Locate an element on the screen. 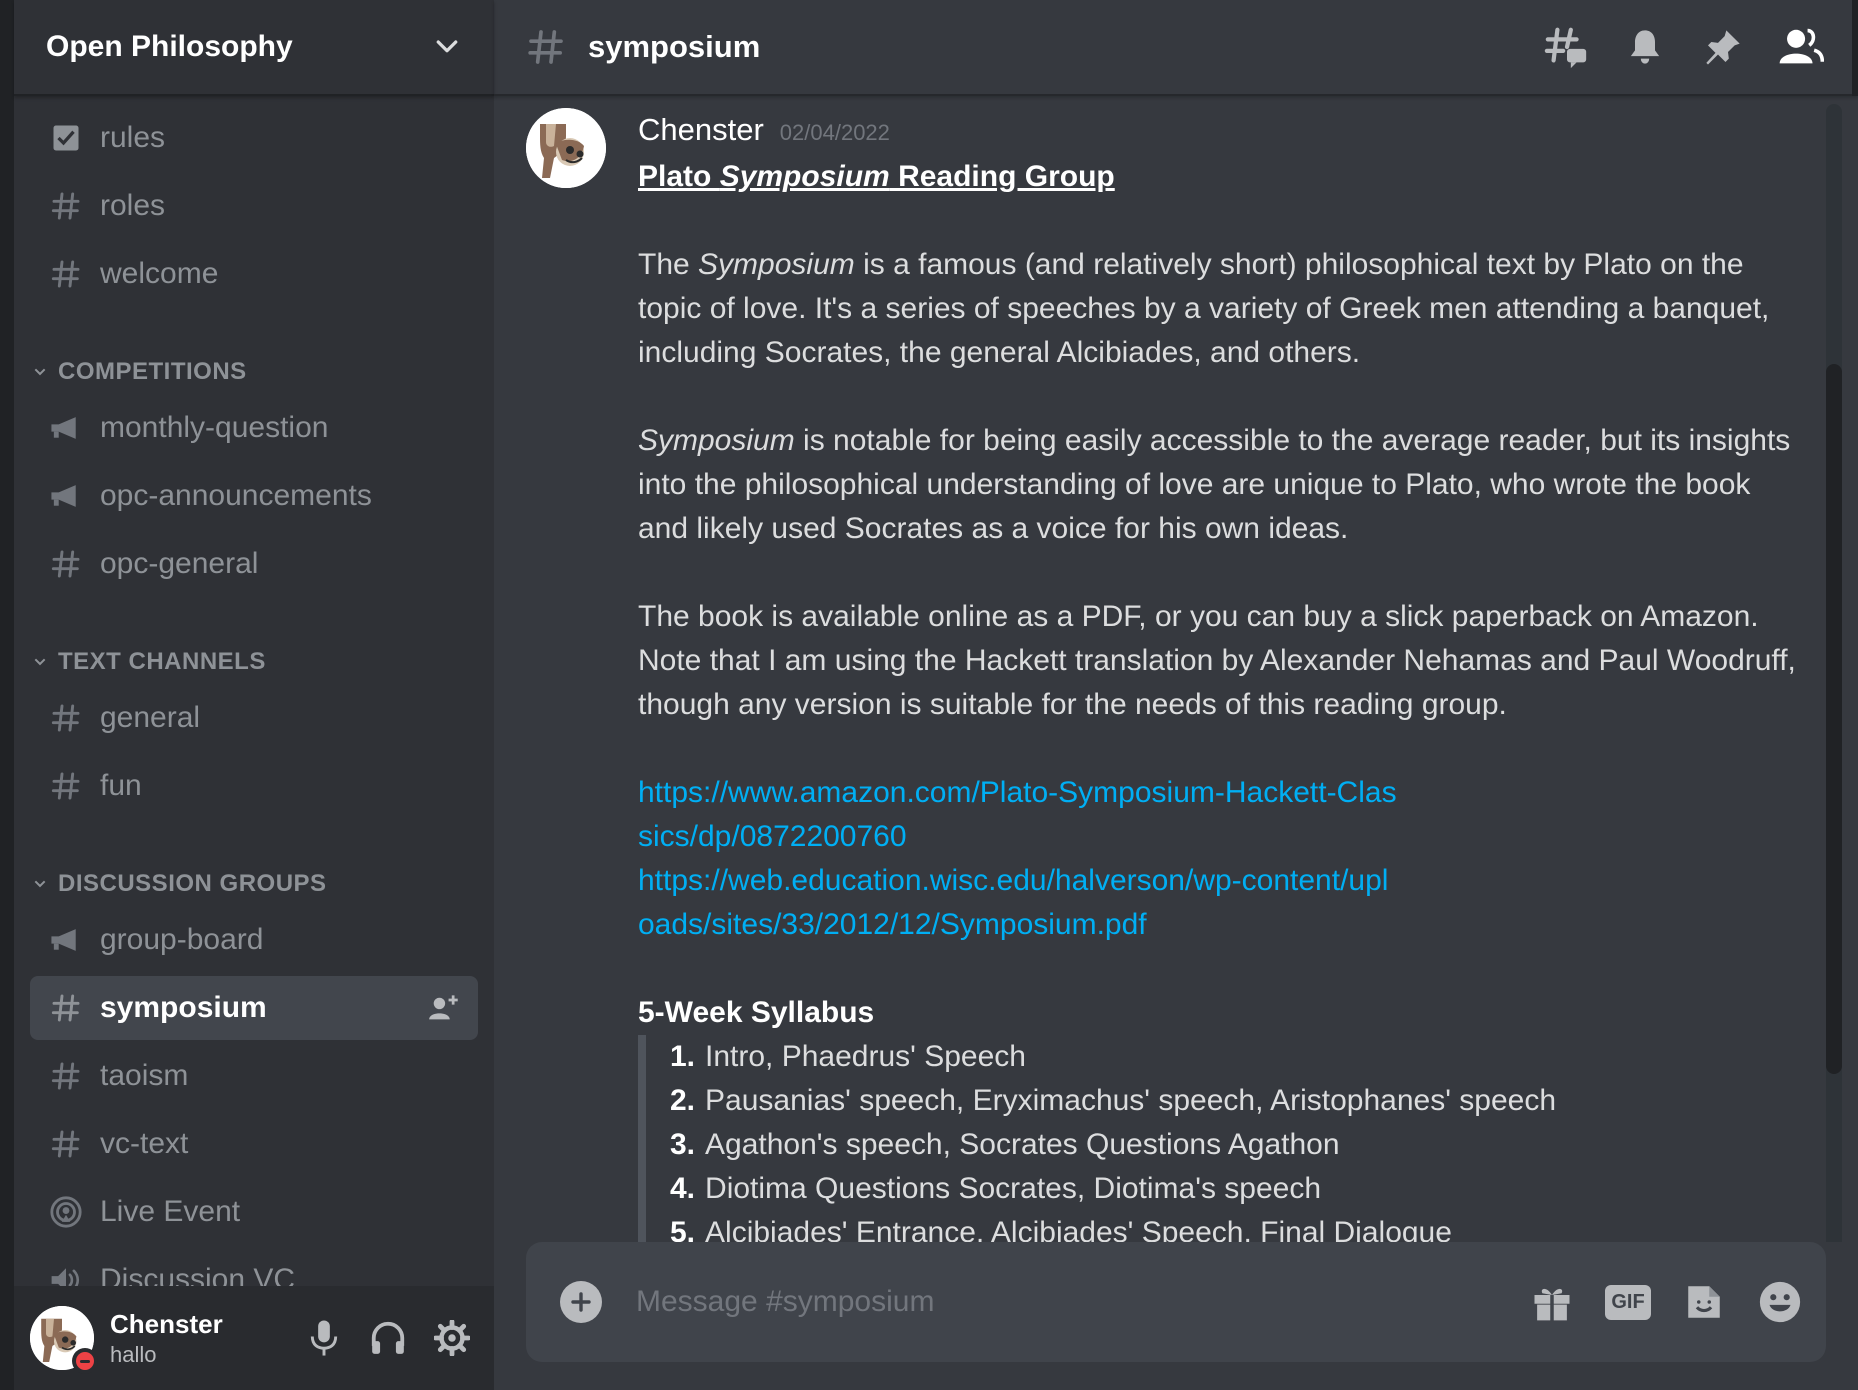 The width and height of the screenshot is (1858, 1390). message-heading: Plato Symposium Reading Group is located at coordinates (1218, 177).